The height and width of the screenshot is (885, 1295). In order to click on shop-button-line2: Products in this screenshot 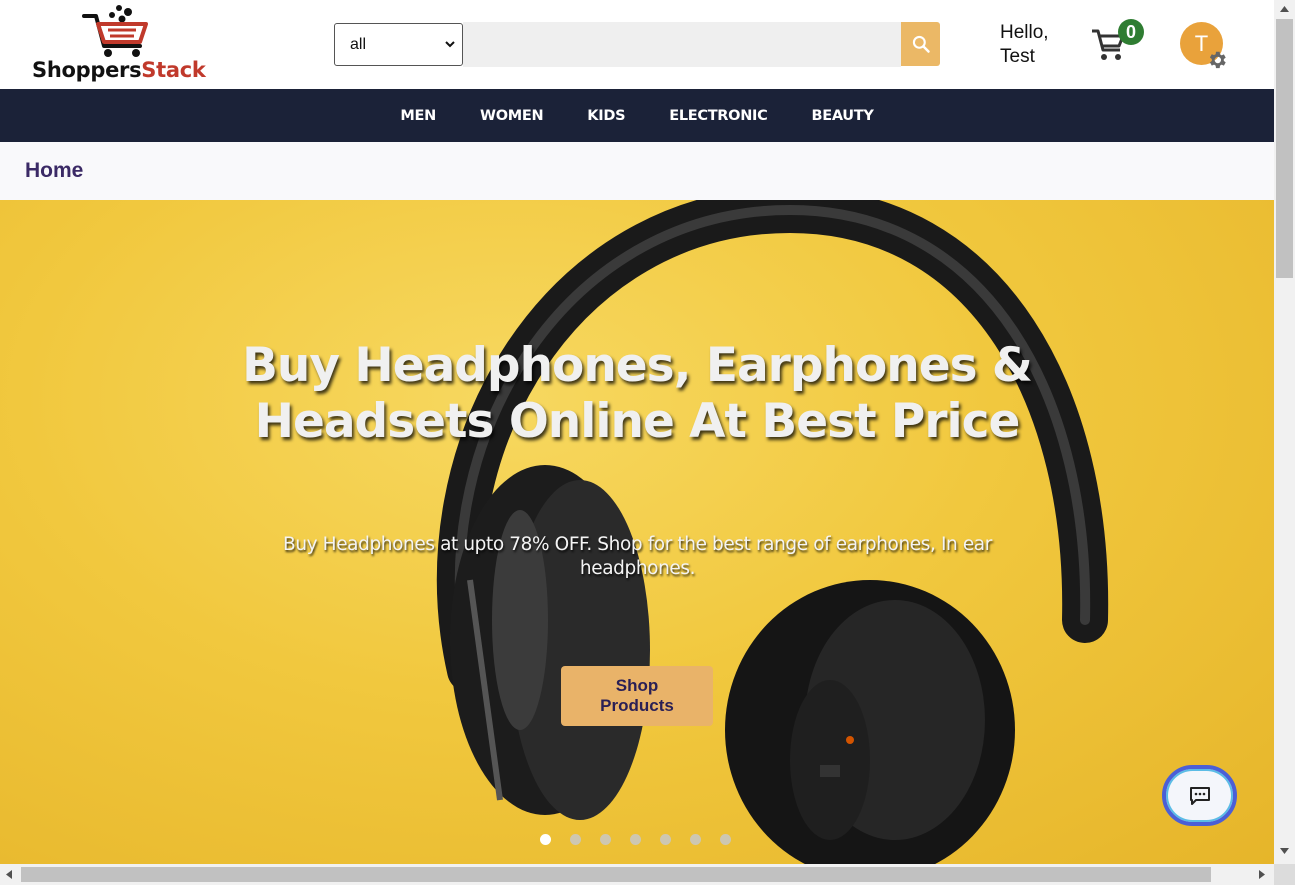, I will do `click(637, 705)`.